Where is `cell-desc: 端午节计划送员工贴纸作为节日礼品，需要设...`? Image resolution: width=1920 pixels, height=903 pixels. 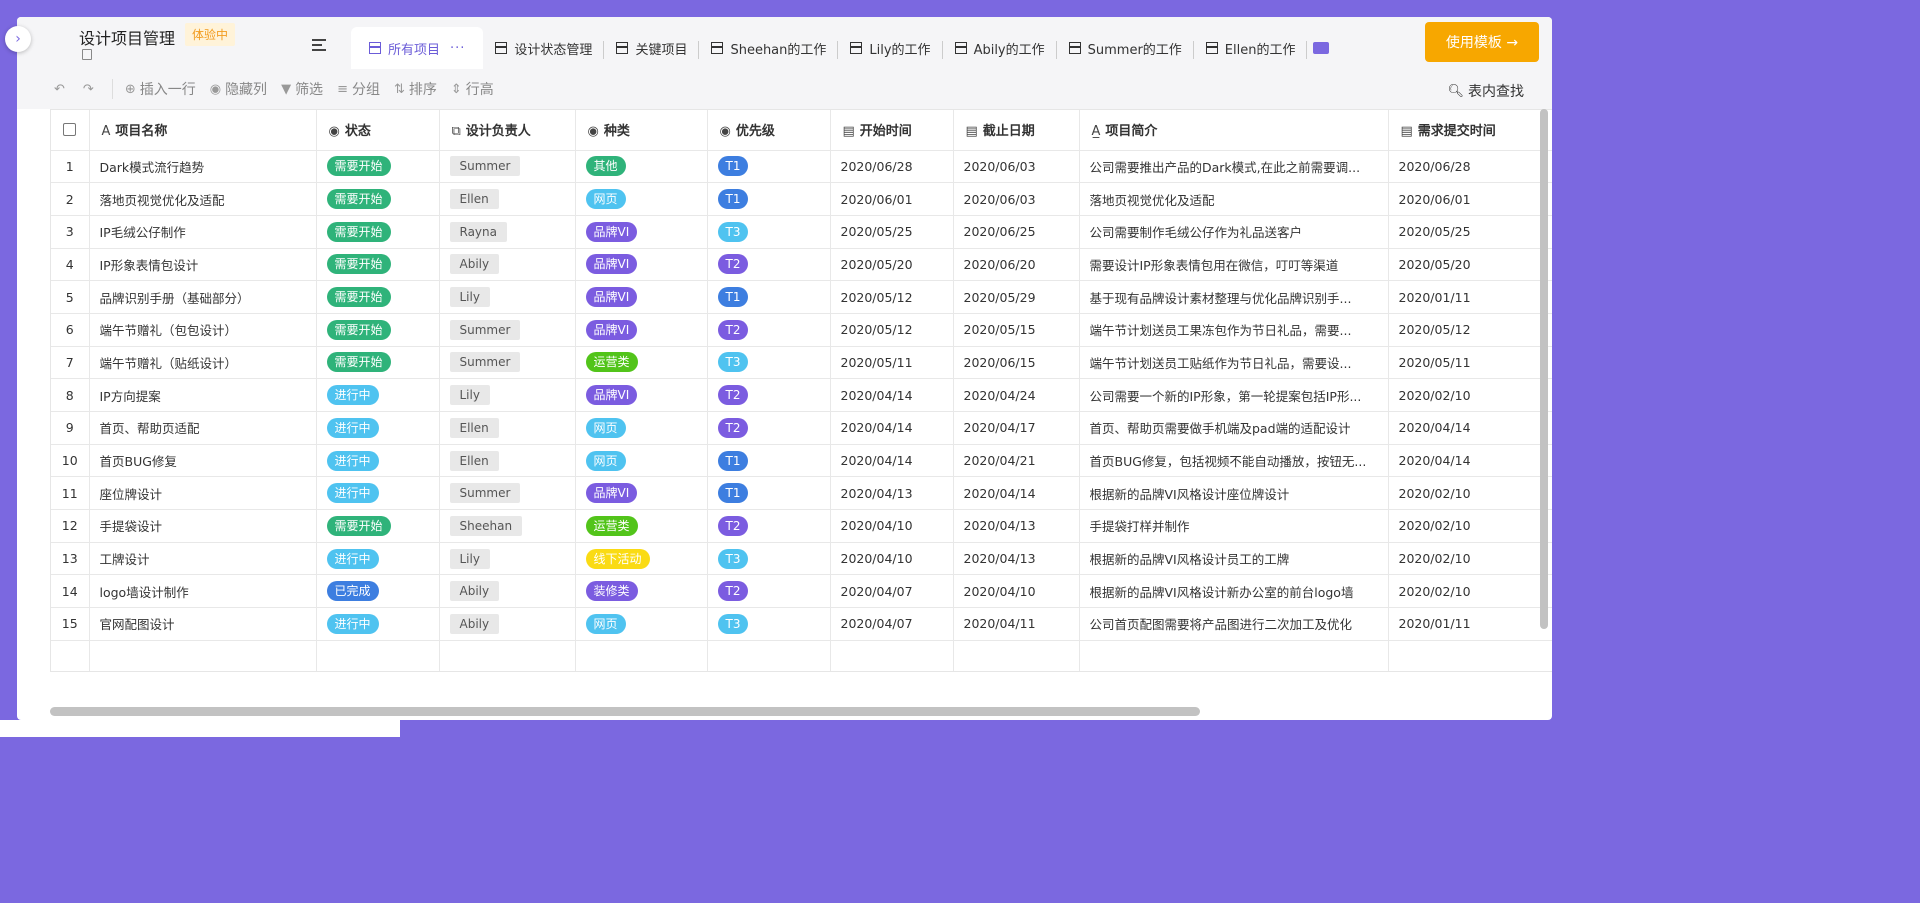 cell-desc: 端午节计划送员工贴纸作为节日礼品，需要设... is located at coordinates (1234, 363).